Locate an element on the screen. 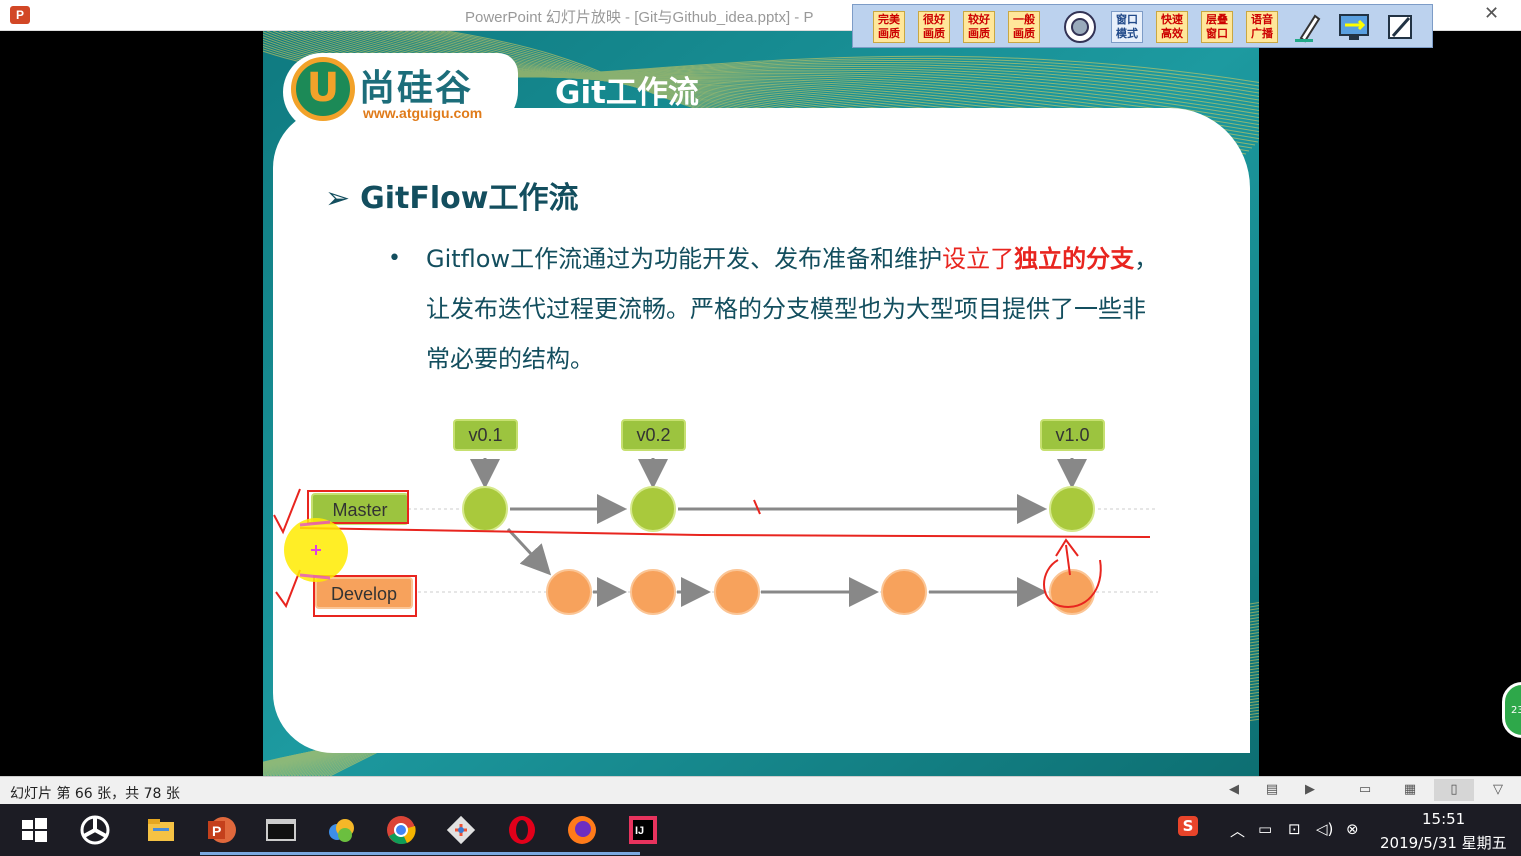 This screenshot has height=856, width=1521. window-mode-button: 窗口模式 is located at coordinates (1127, 27).